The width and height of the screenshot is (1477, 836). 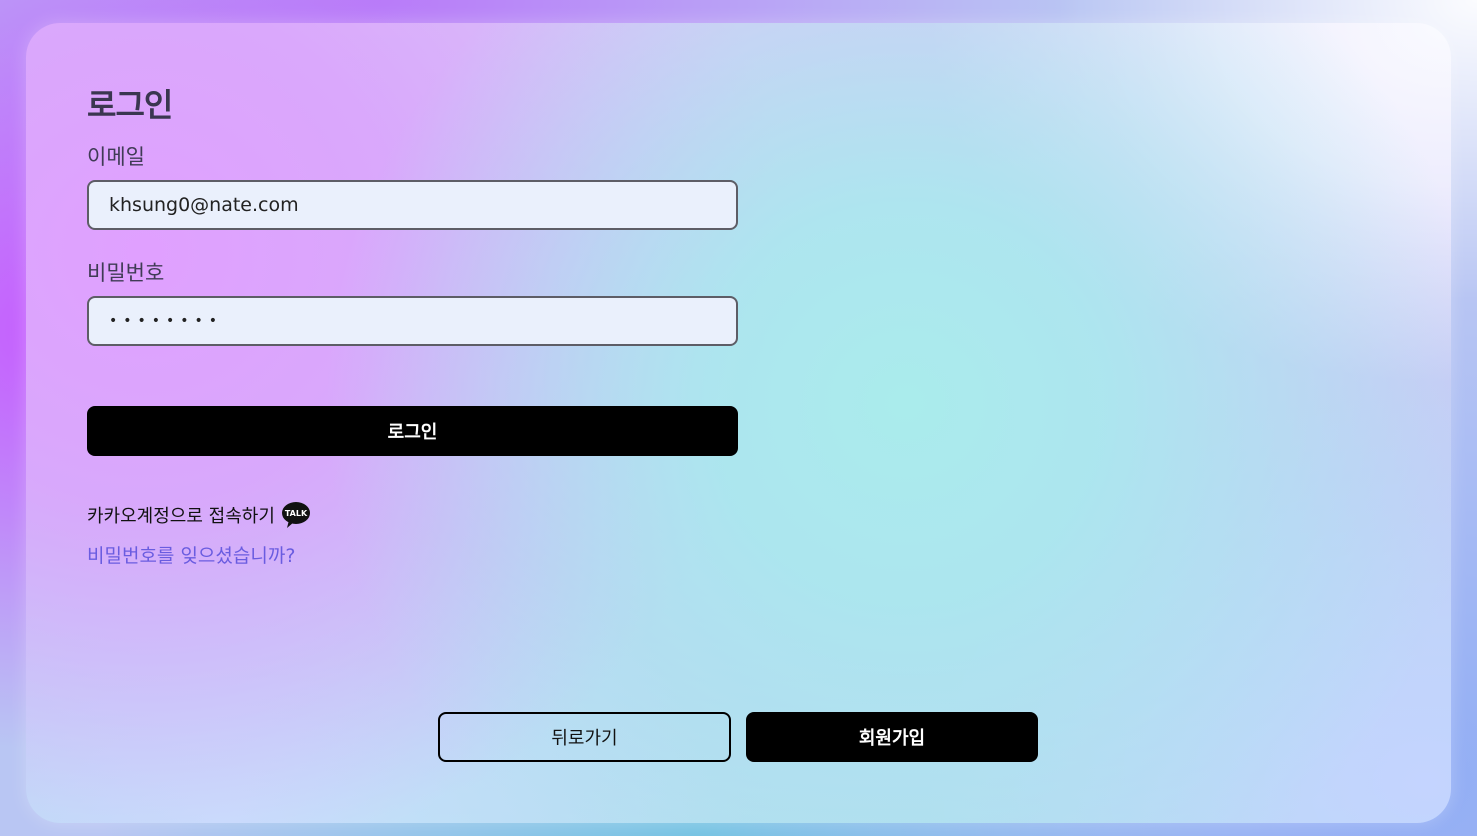 I want to click on page-title: 로그인, so click(x=130, y=105).